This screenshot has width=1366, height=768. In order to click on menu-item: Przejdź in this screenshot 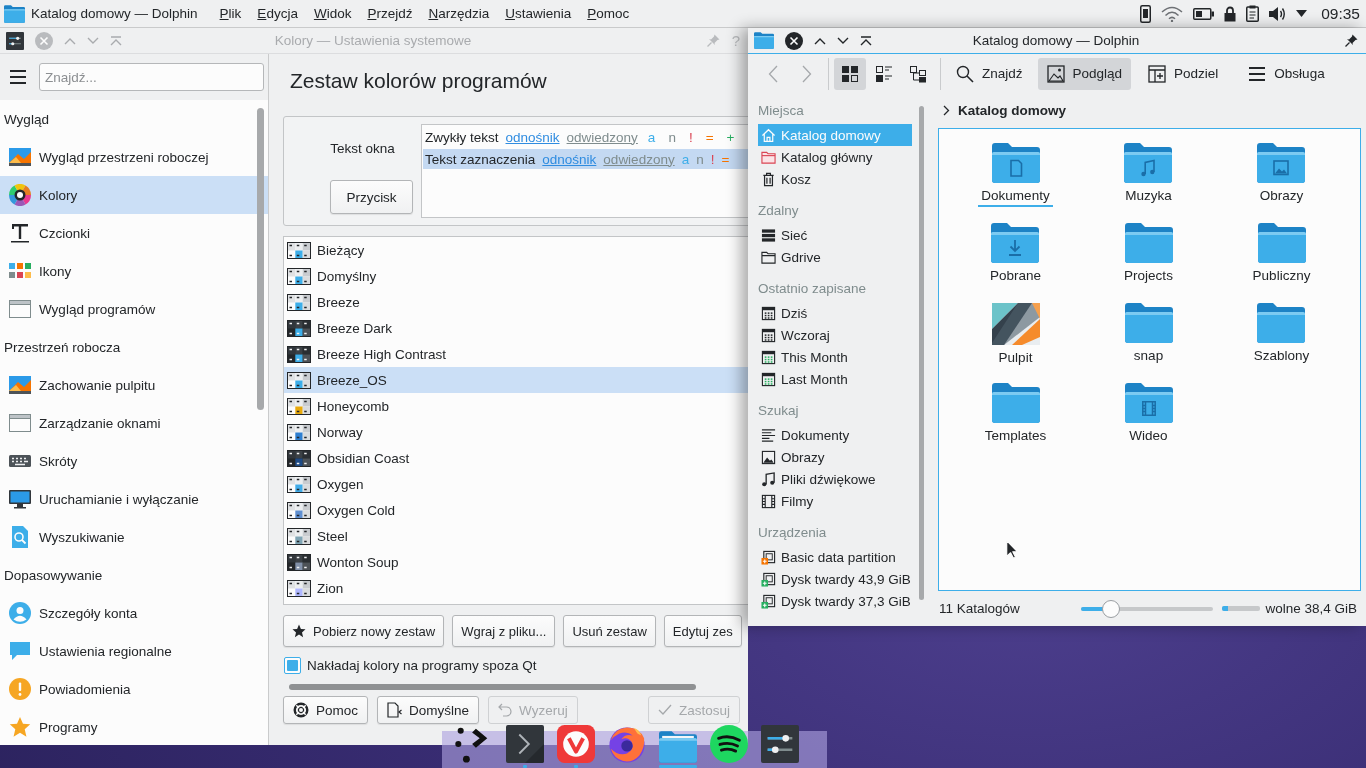, I will do `click(390, 13)`.